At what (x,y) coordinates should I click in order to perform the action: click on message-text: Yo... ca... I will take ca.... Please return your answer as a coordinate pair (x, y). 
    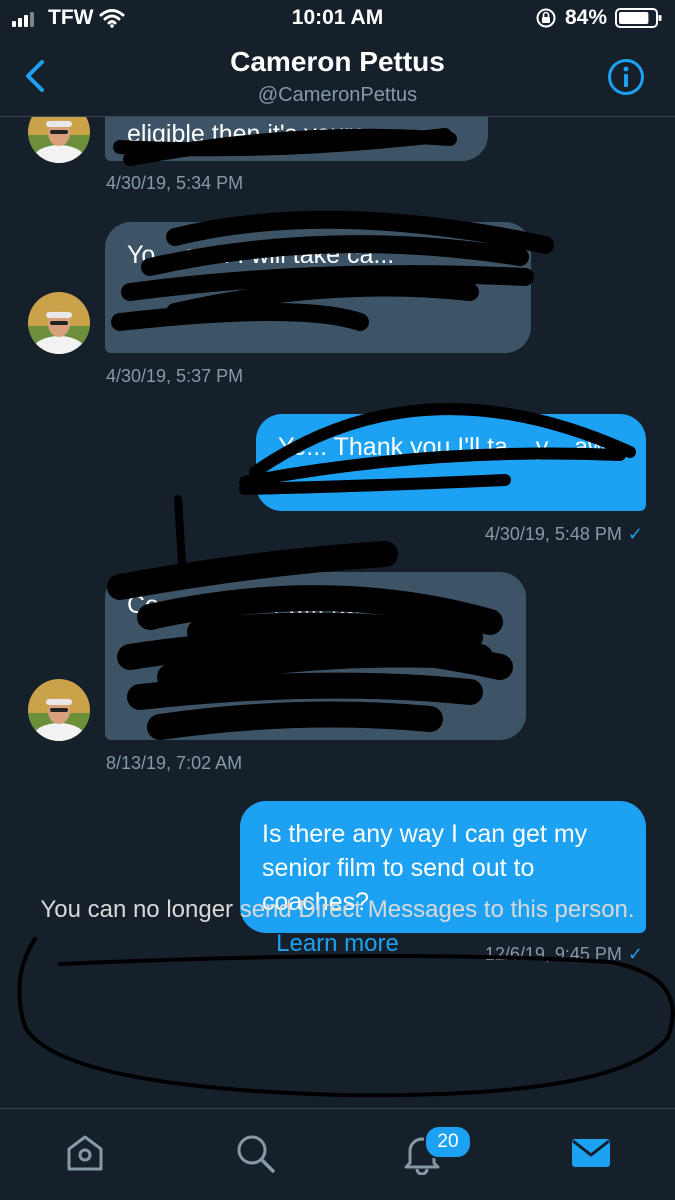
    Looking at the image, I should click on (261, 255).